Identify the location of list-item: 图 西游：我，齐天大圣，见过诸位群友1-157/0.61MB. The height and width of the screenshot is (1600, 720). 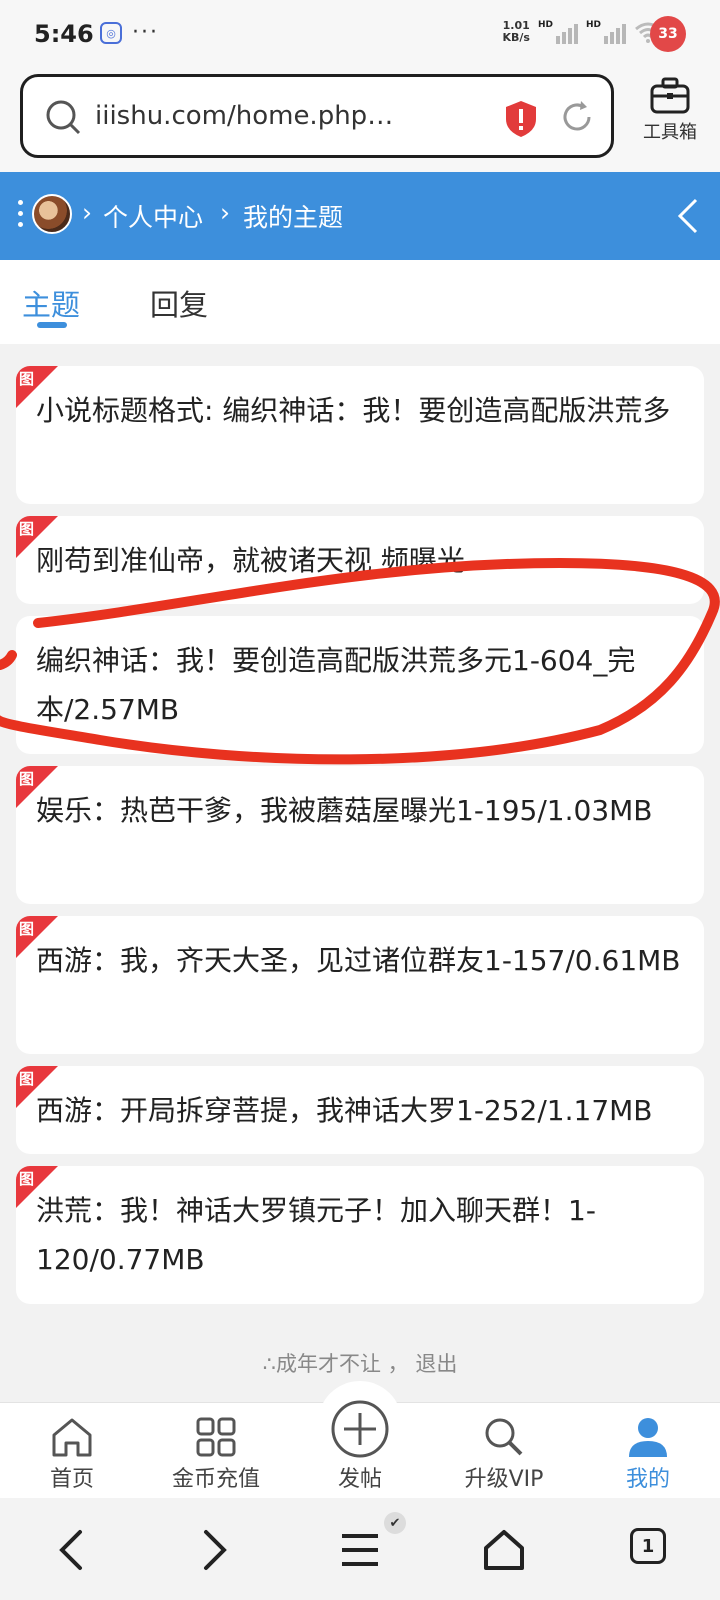
(360, 985).